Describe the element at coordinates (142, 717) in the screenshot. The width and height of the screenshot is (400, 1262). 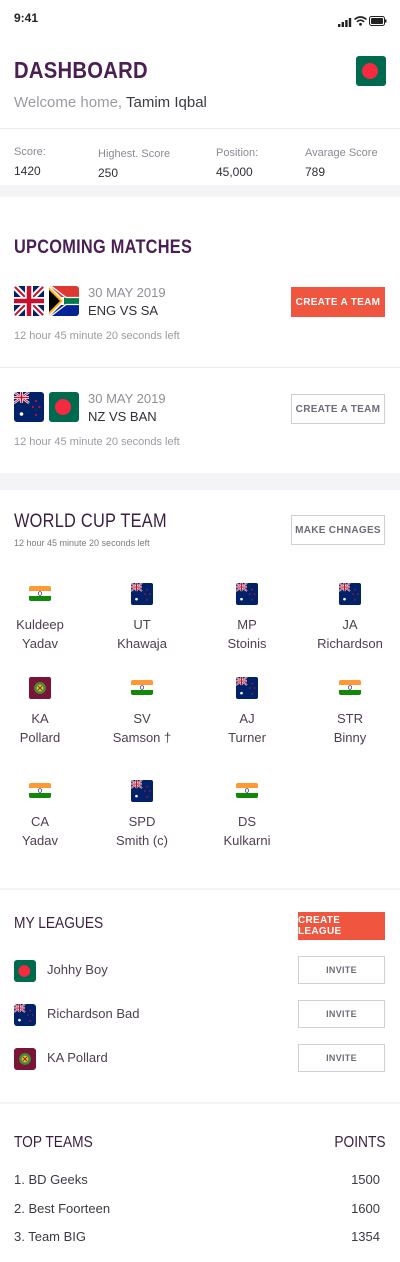
I see `player-card: SV Samson †` at that location.